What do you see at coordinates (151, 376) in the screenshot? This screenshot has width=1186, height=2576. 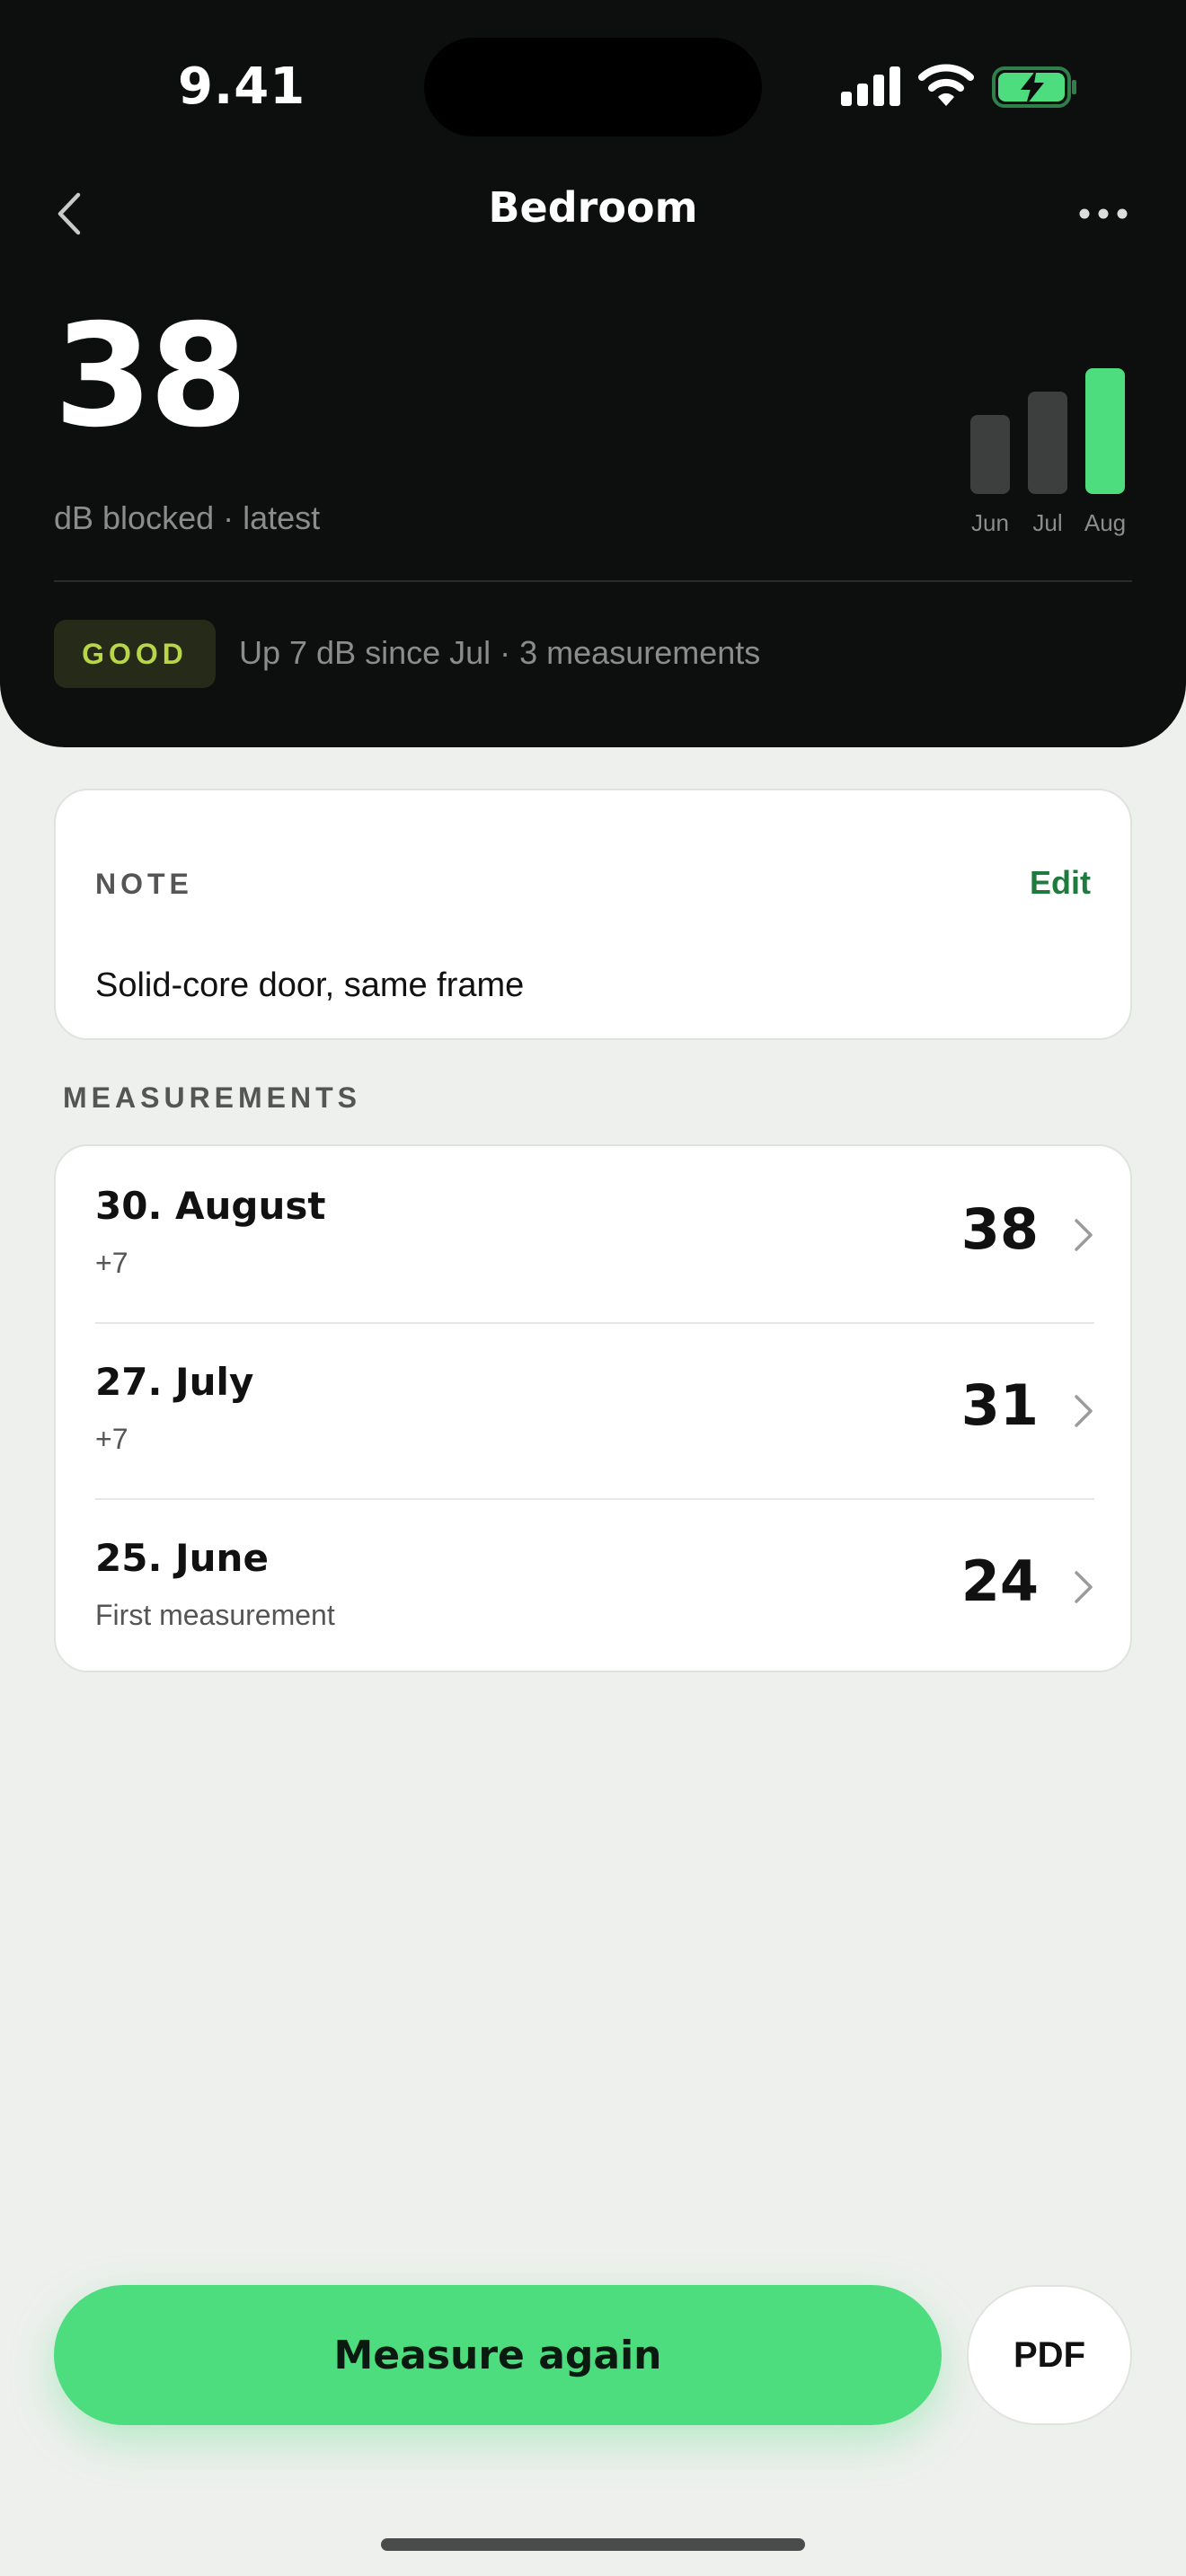 I see `latest-db-value: 38` at bounding box center [151, 376].